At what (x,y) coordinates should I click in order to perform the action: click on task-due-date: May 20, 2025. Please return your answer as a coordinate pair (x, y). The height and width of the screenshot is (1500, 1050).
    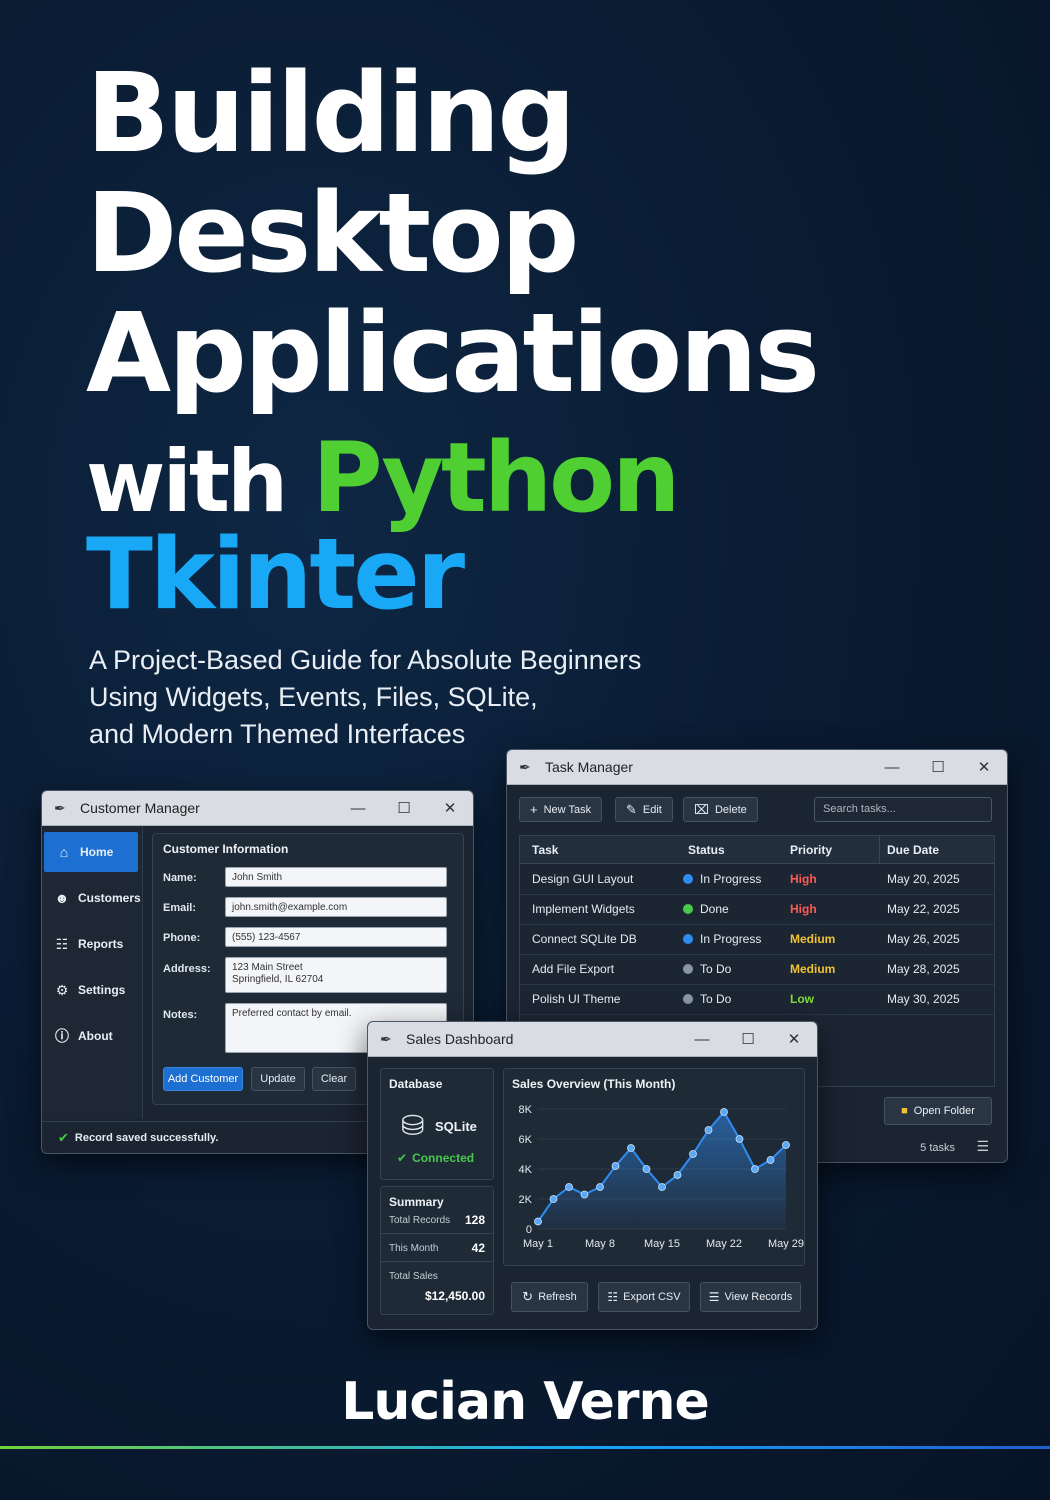
    Looking at the image, I should click on (923, 879).